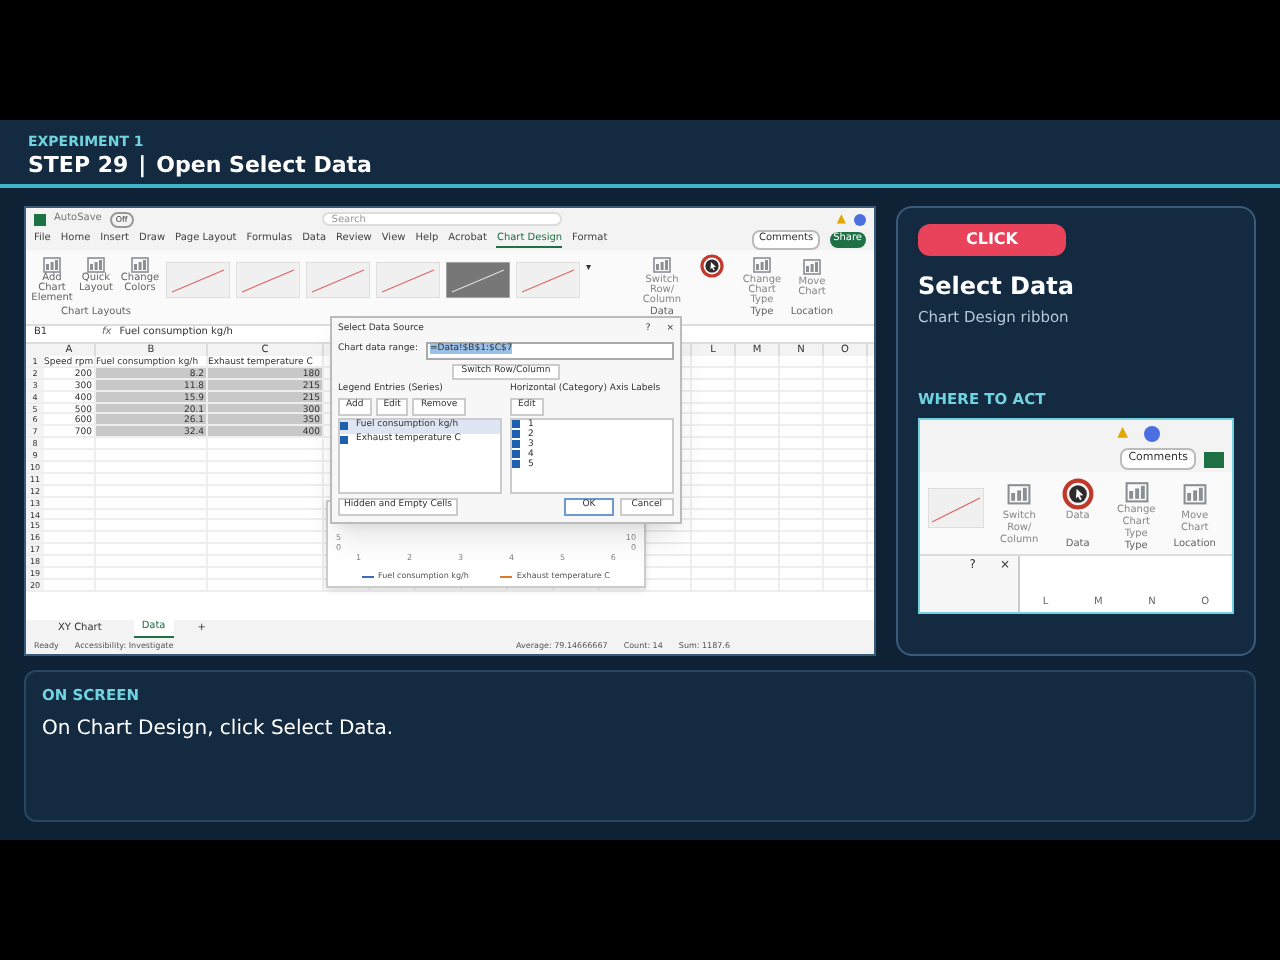 This screenshot has width=1280, height=960. Describe the element at coordinates (78, 165) in the screenshot. I see `step-number: STEP 29` at that location.